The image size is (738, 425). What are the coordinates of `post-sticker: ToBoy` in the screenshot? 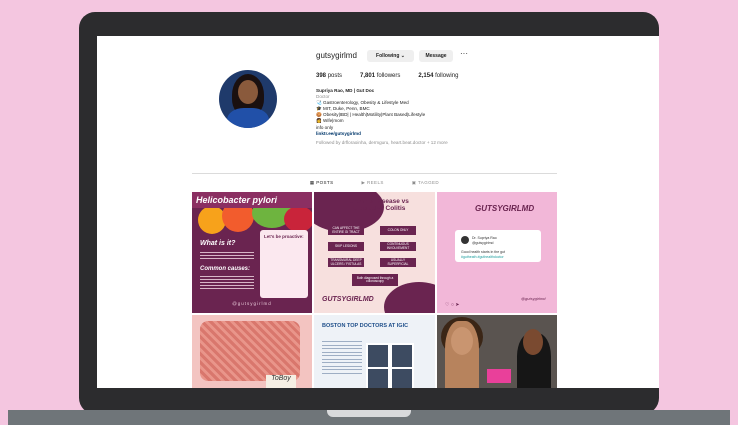 It's located at (281, 381).